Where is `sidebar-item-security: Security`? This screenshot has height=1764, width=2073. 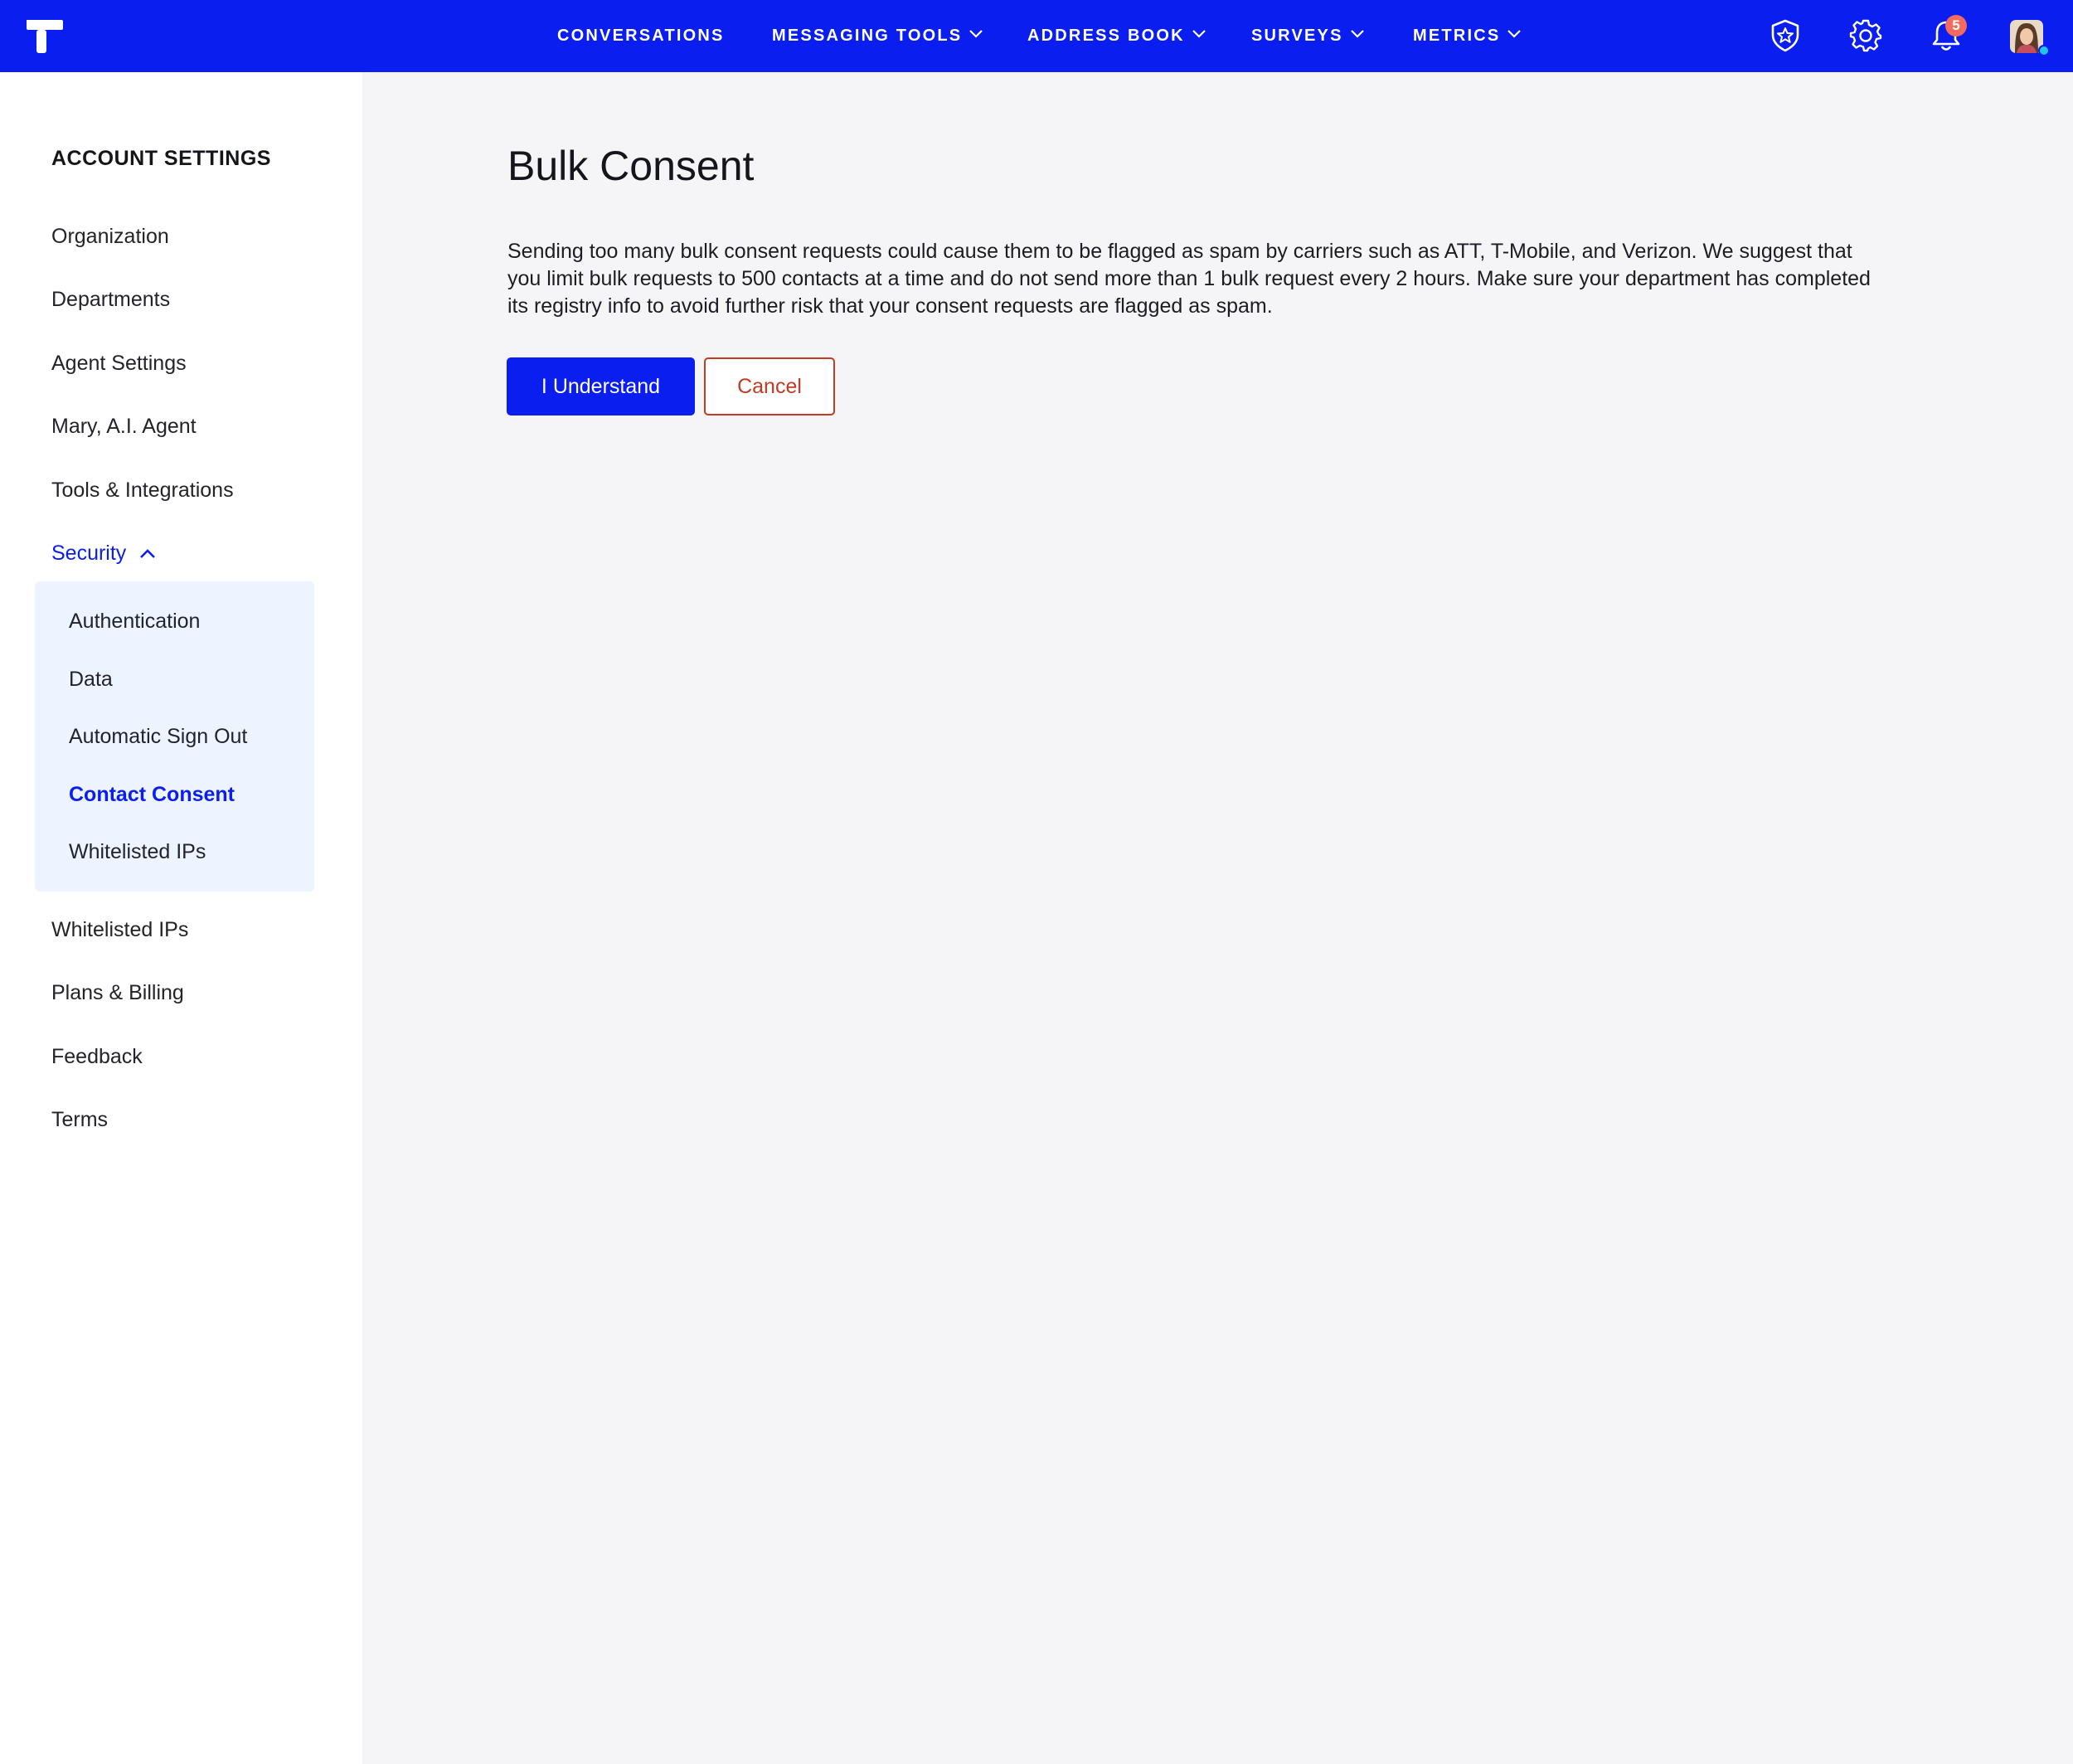 sidebar-item-security: Security is located at coordinates (103, 554).